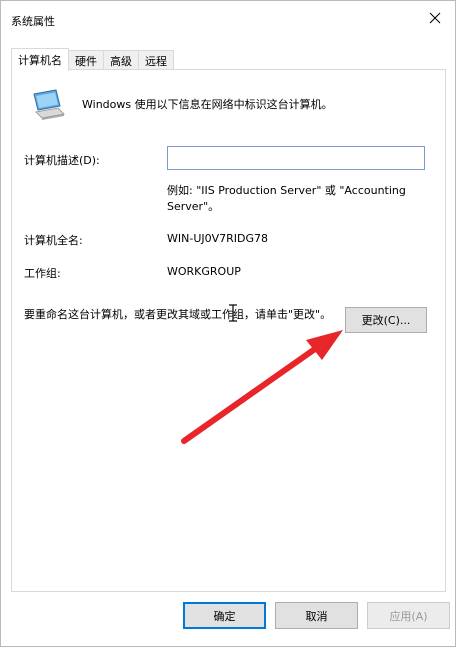 The height and width of the screenshot is (647, 456). What do you see at coordinates (408, 615) in the screenshot?
I see `apply-button: 应用(A)` at bounding box center [408, 615].